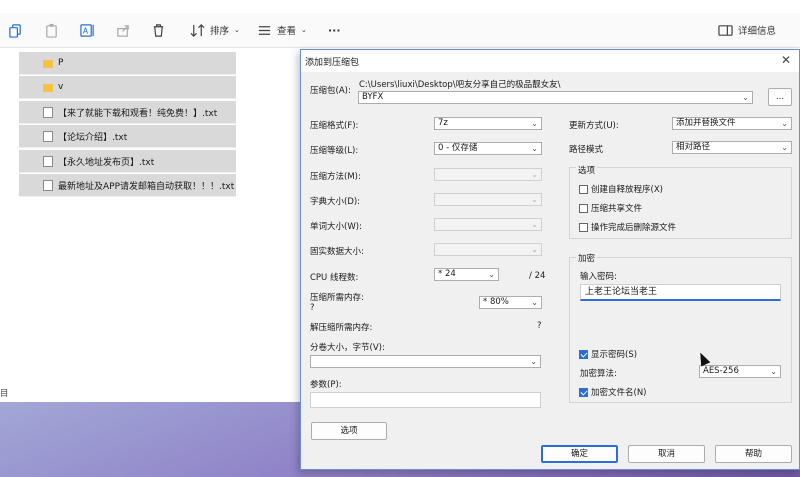 This screenshot has height=477, width=800. Describe the element at coordinates (138, 113) in the screenshot. I see `file-name: 【来了就能下载和观看！纯免费！】.txt` at that location.